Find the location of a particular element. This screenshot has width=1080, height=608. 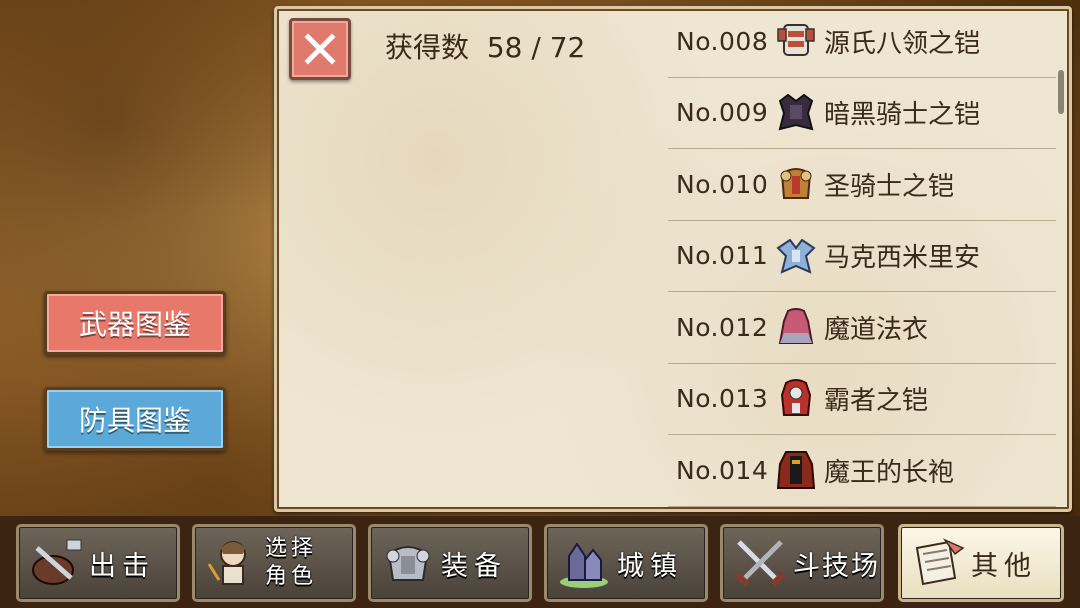

acquired-count-label: 获得数 is located at coordinates (427, 47).